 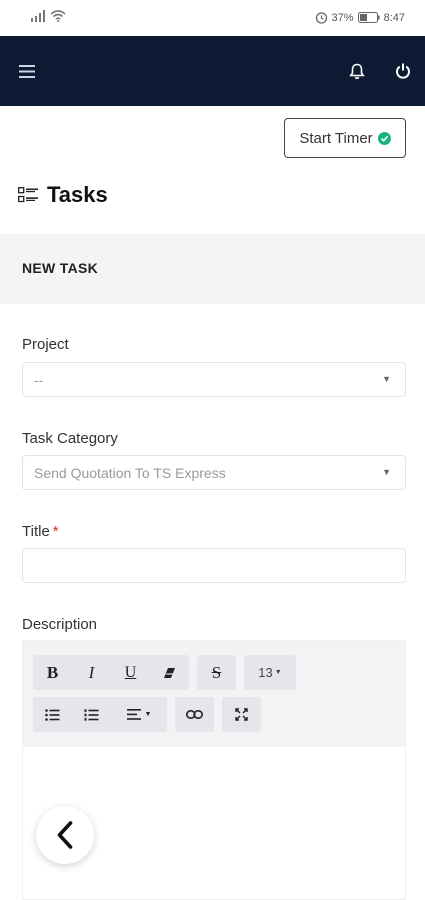 I want to click on page-title: Tasks, so click(x=77, y=194).